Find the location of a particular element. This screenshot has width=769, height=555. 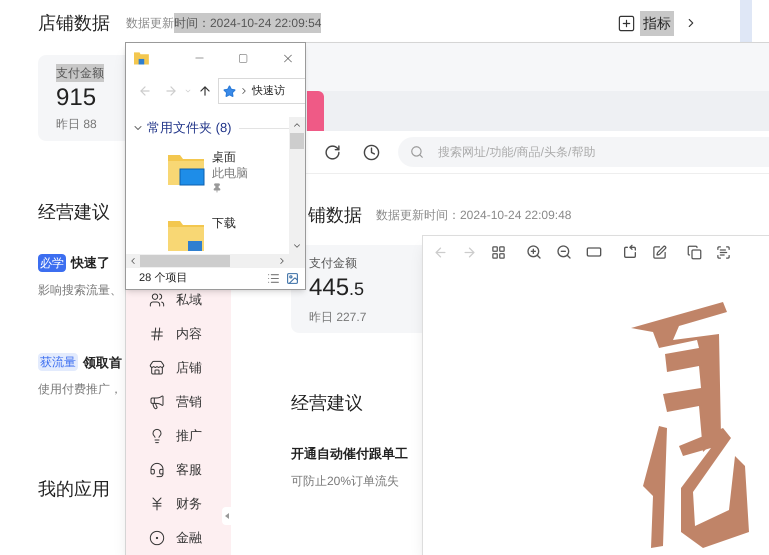

tag-label: 获流量 is located at coordinates (58, 362).